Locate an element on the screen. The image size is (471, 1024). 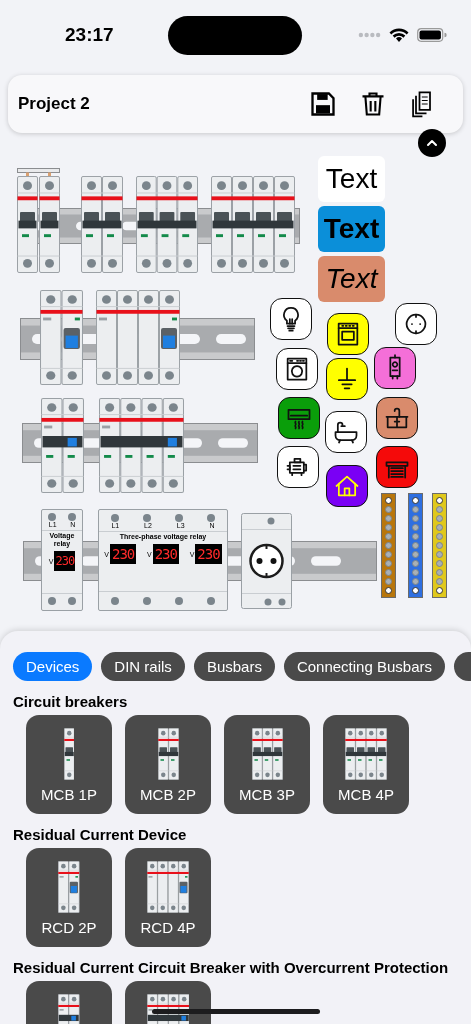
device-tile: MCB 3P is located at coordinates (267, 764).